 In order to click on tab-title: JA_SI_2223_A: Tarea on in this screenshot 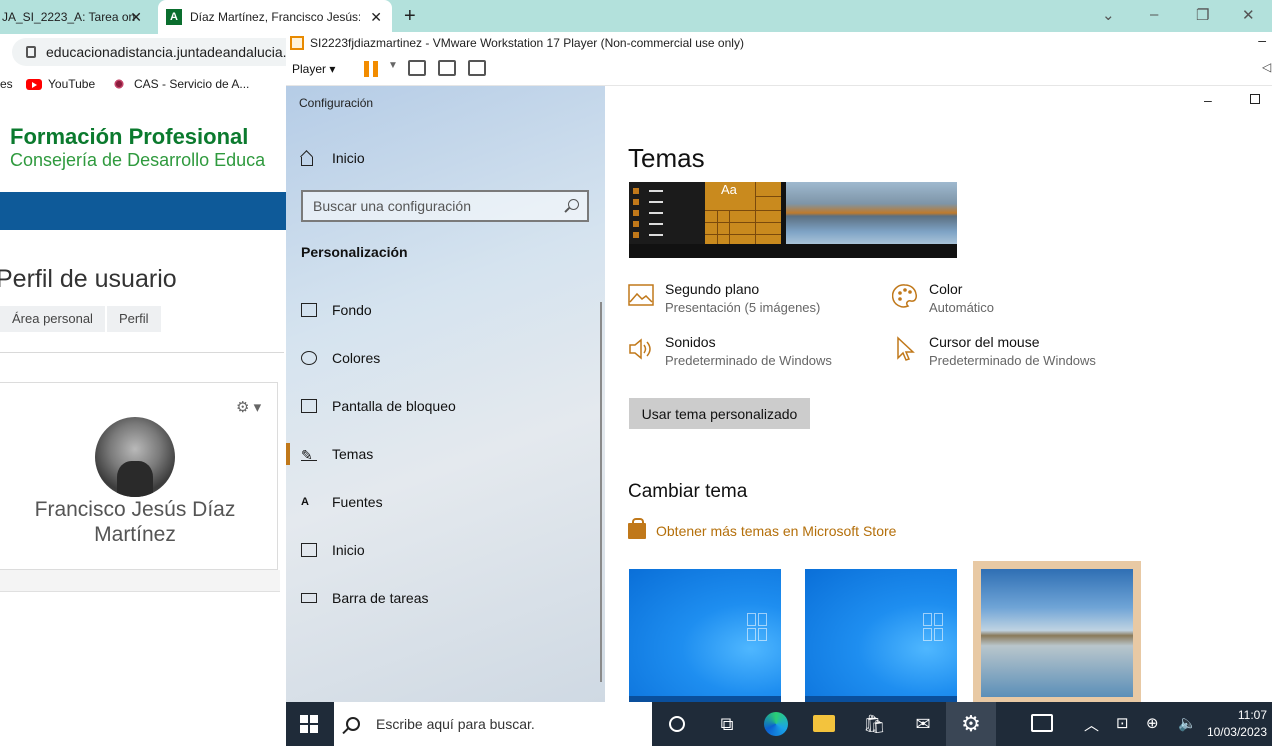, I will do `click(69, 17)`.